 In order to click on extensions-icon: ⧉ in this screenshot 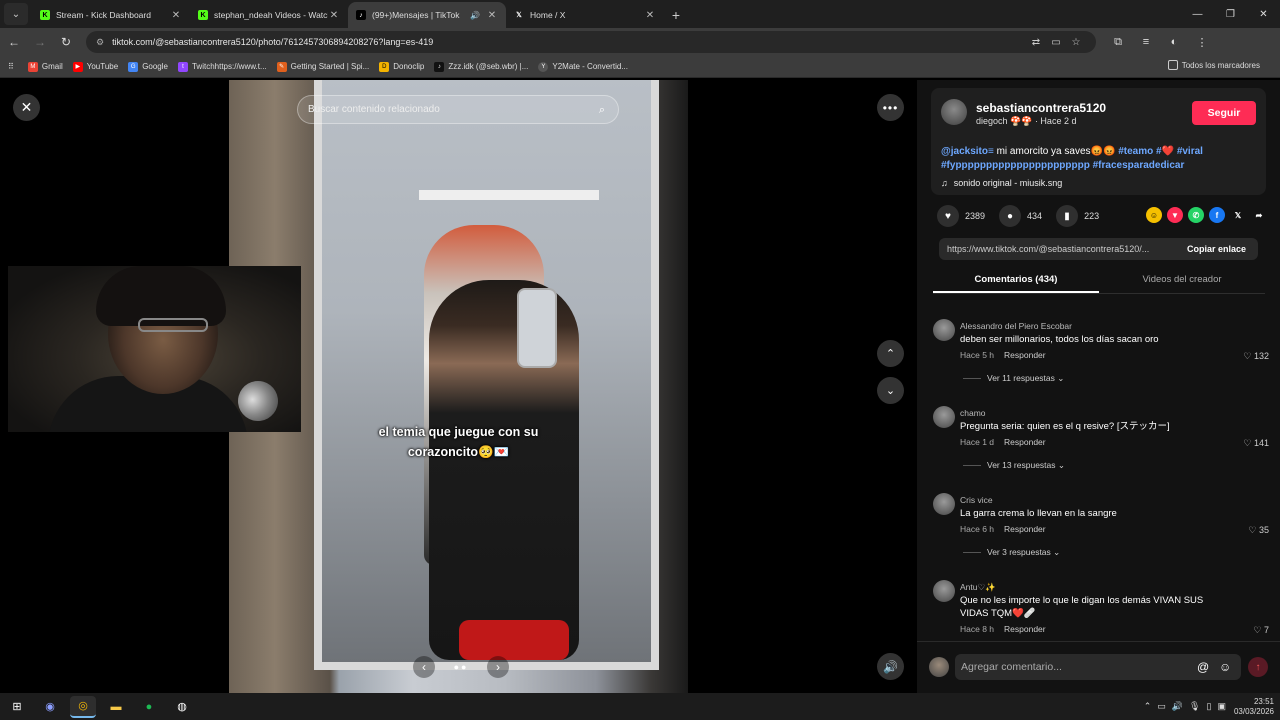, I will do `click(1118, 42)`.